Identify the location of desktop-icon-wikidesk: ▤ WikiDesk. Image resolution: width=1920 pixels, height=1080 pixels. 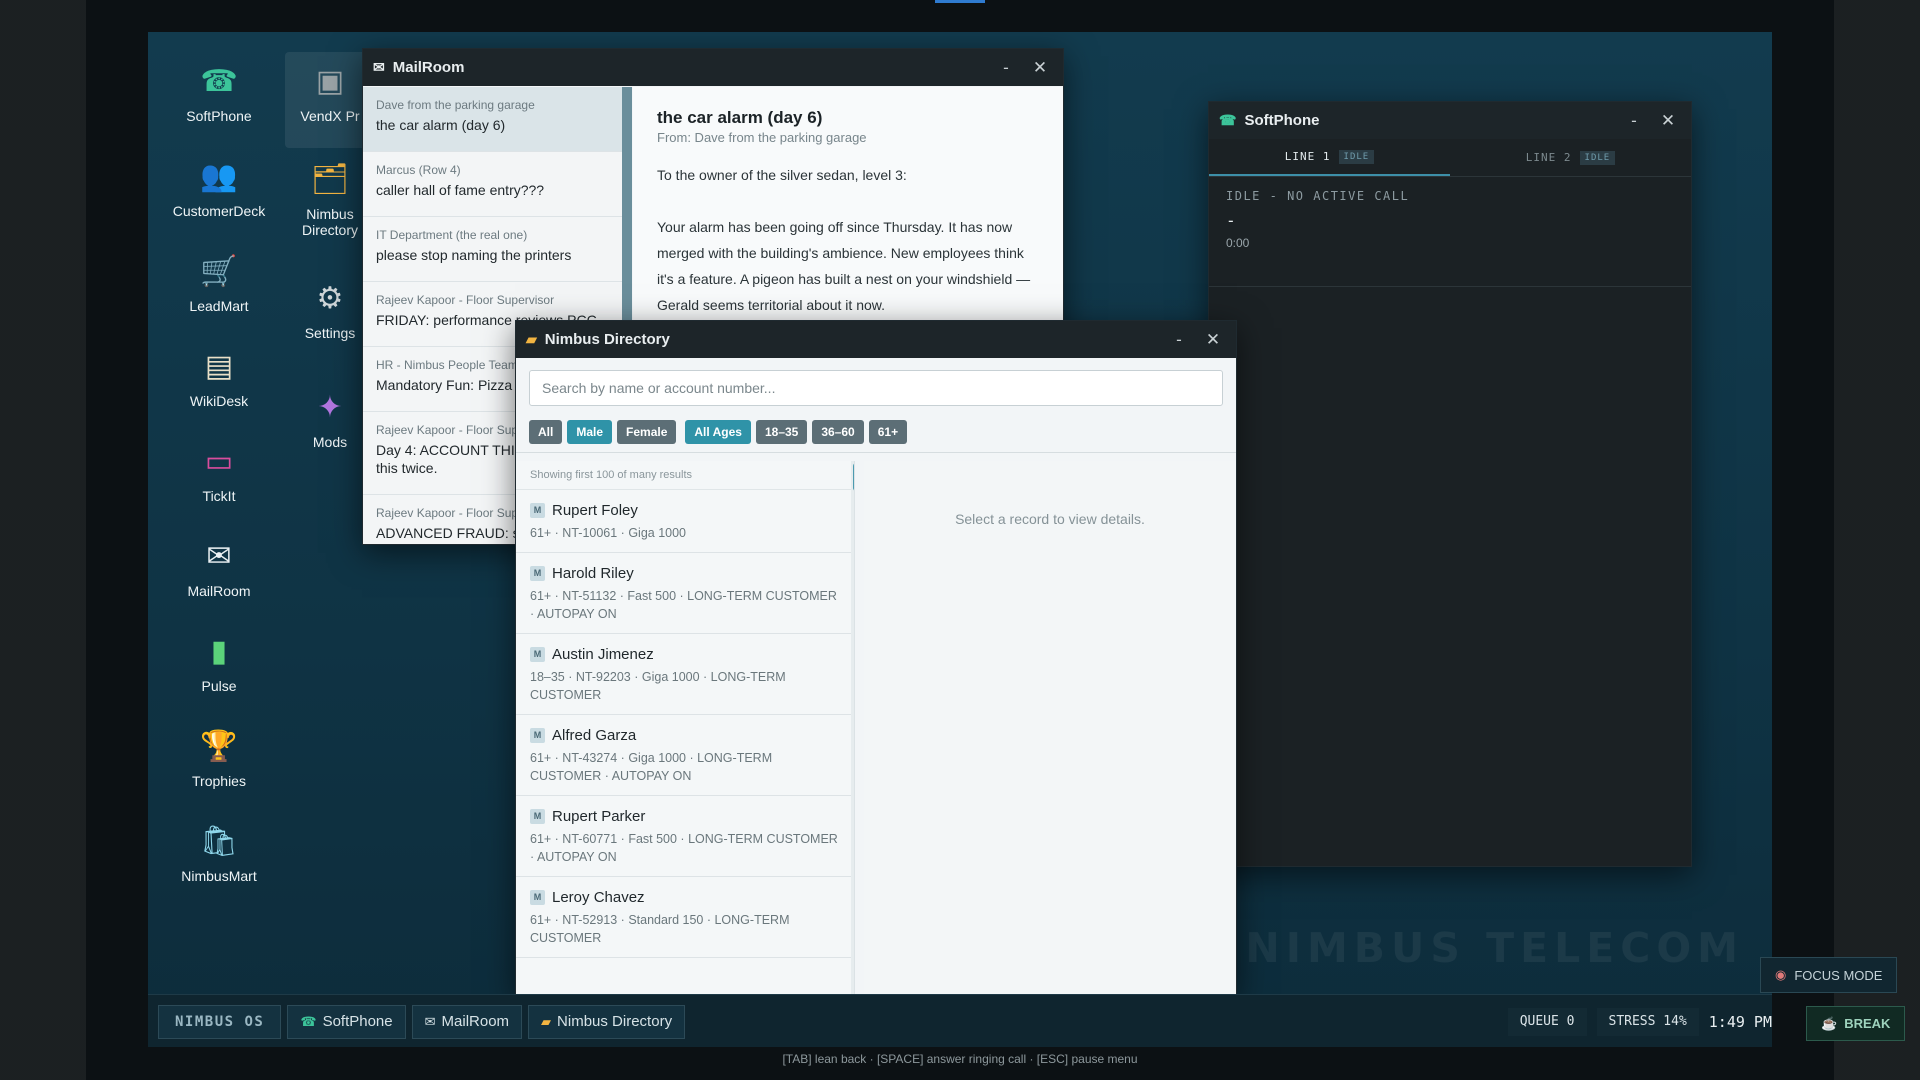
(219, 377).